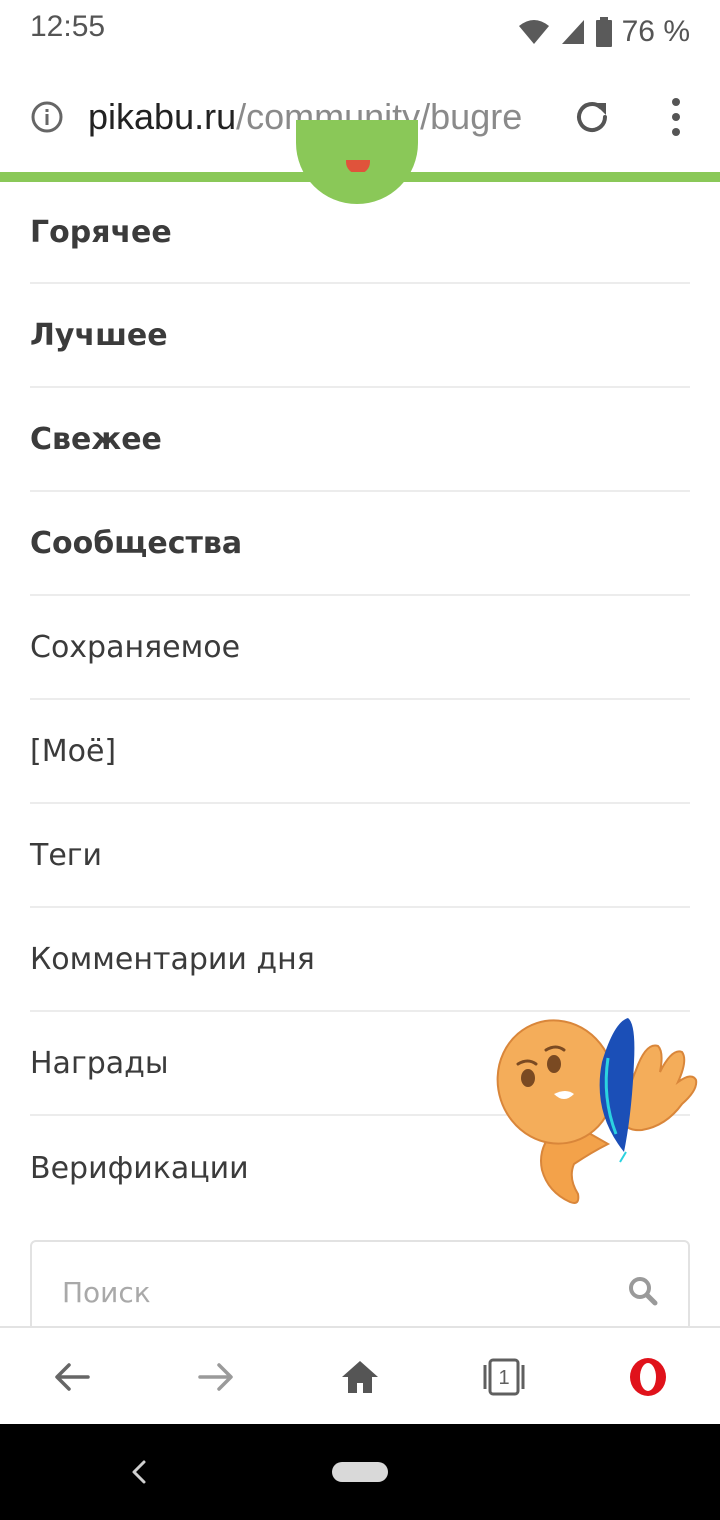 Image resolution: width=720 pixels, height=1520 pixels. Describe the element at coordinates (676, 117) in the screenshot. I see `overflow-menu-icon` at that location.